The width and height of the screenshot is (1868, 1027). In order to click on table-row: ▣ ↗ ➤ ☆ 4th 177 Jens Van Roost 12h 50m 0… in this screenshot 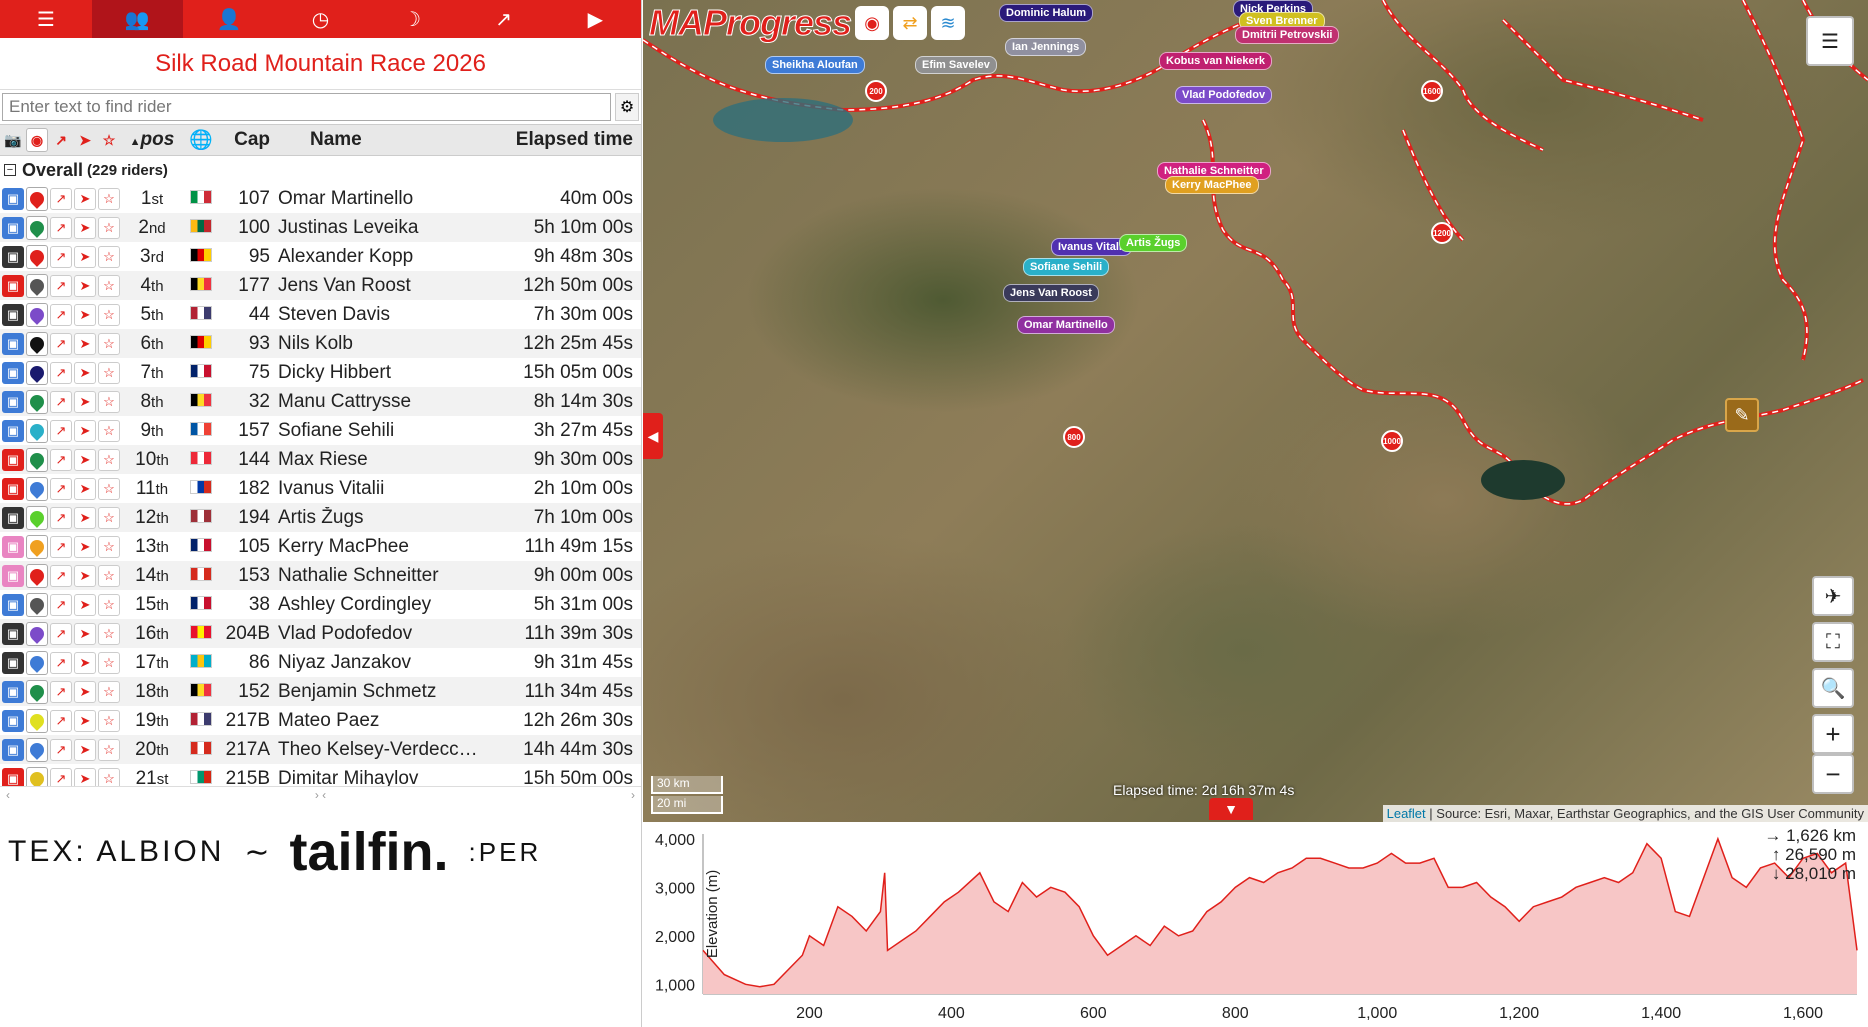, I will do `click(320, 285)`.